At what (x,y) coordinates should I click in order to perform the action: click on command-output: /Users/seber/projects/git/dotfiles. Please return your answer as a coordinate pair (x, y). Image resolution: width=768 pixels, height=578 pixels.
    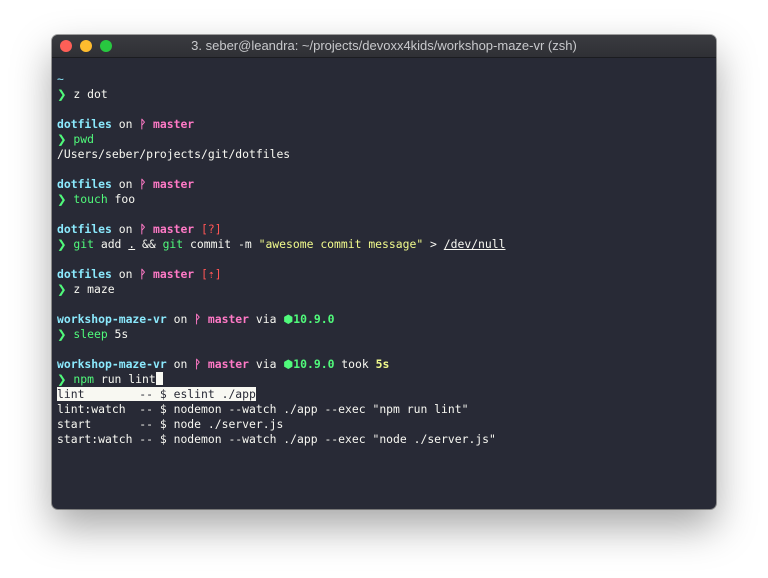
    Looking at the image, I should click on (174, 154).